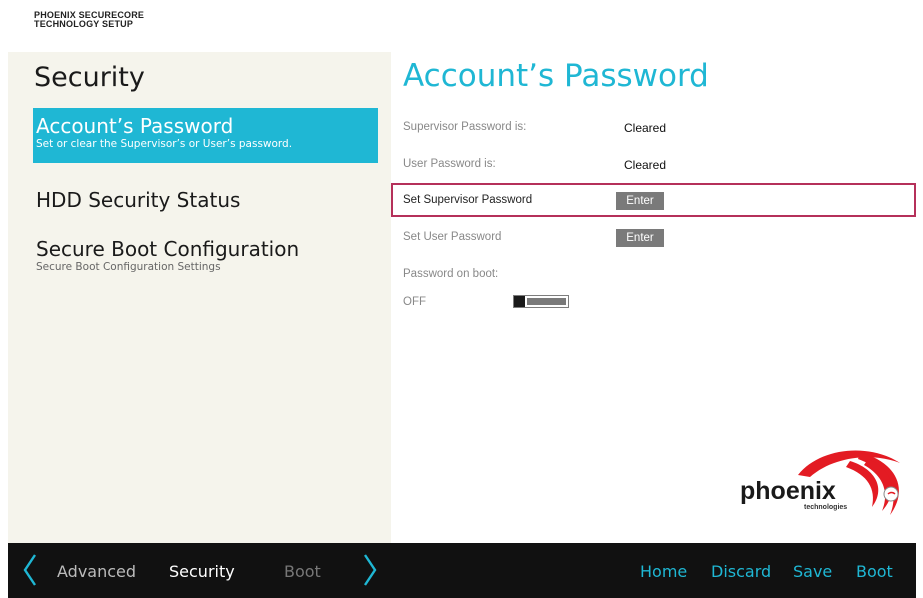 This screenshot has width=923, height=598. Describe the element at coordinates (645, 128) in the screenshot. I see `supervisor-status-value: Cleared` at that location.